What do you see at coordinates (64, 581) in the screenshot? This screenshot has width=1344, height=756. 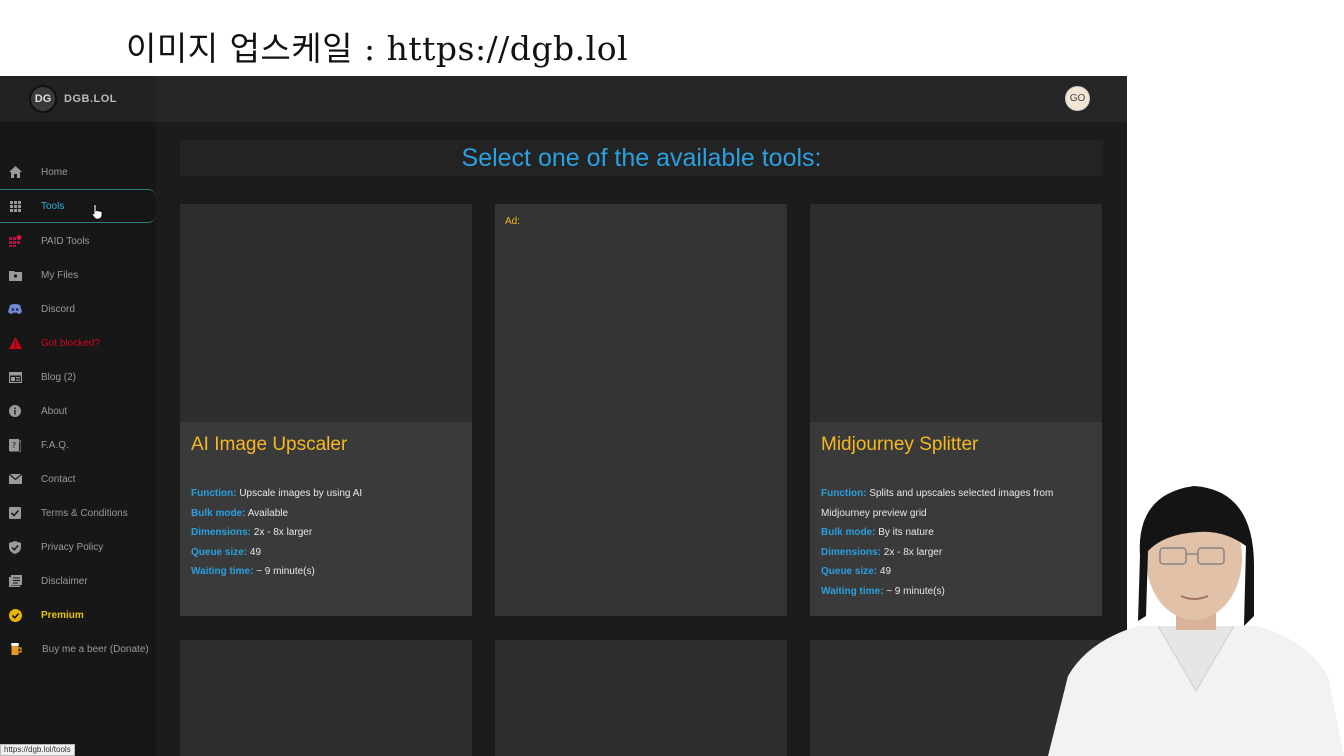 I see `sidebar-item-label: Disclaimer` at bounding box center [64, 581].